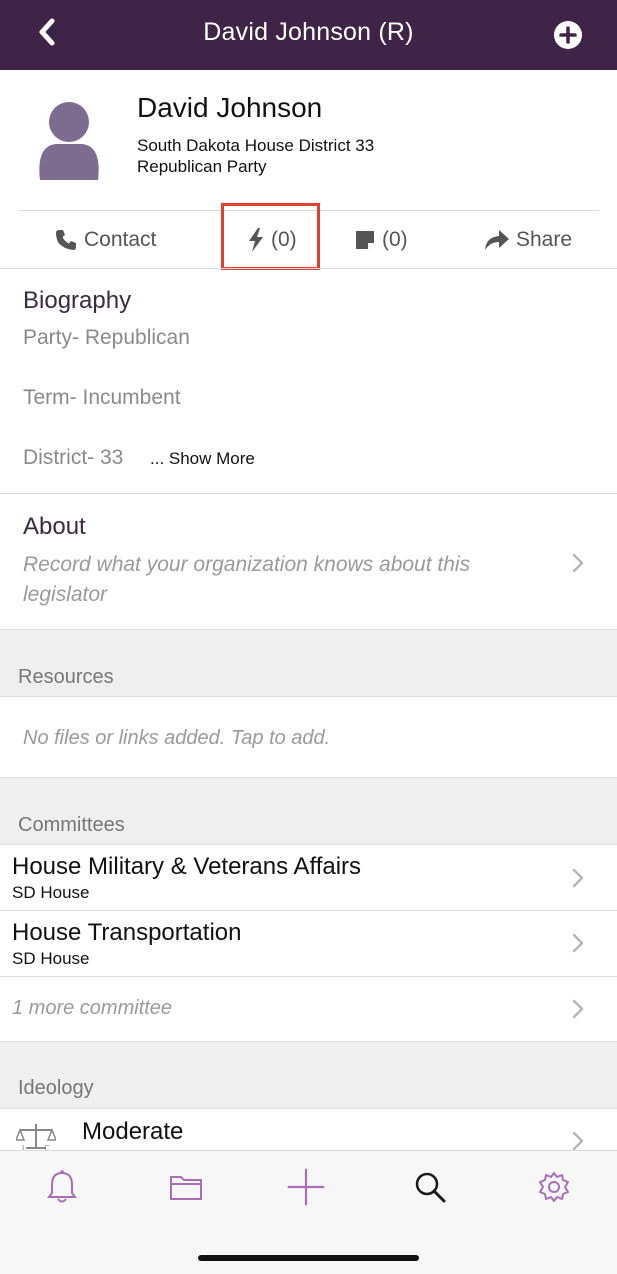  I want to click on legislator-name: David Johnson, so click(230, 107).